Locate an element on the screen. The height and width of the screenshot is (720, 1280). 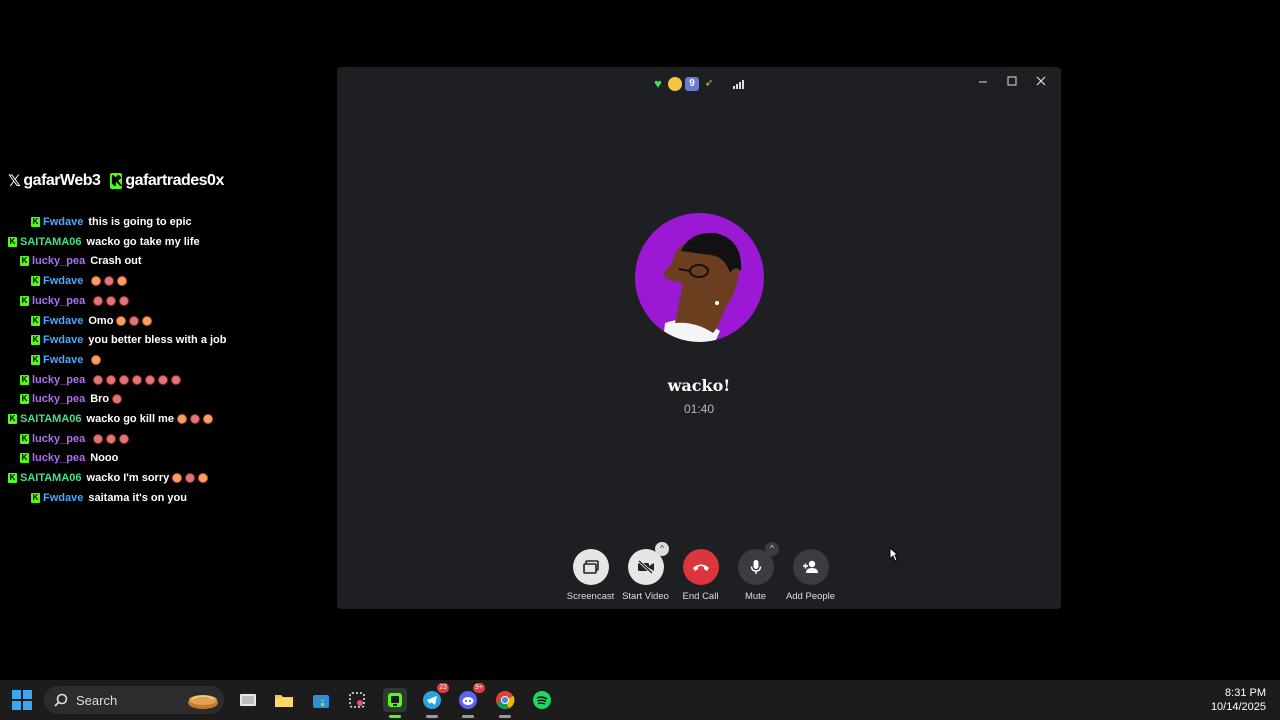
feather-icon: ➶ is located at coordinates (709, 83).